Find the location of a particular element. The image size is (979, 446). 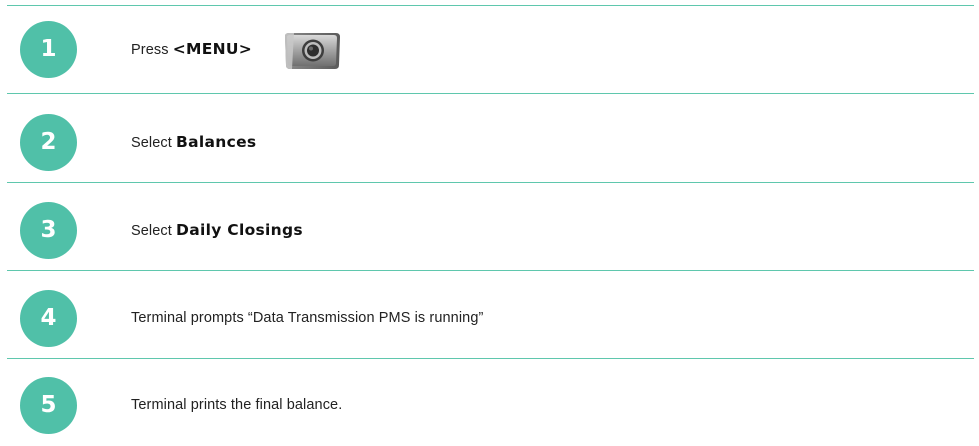

step-number-badge: 5 is located at coordinates (48, 405).